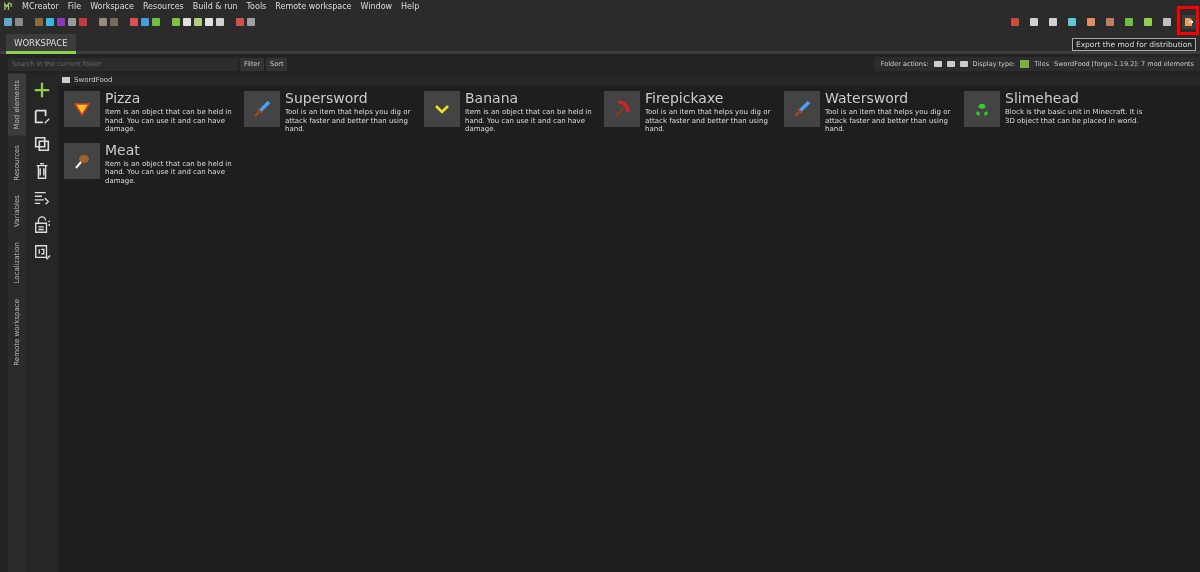  What do you see at coordinates (42, 117) in the screenshot?
I see `edit-icon` at bounding box center [42, 117].